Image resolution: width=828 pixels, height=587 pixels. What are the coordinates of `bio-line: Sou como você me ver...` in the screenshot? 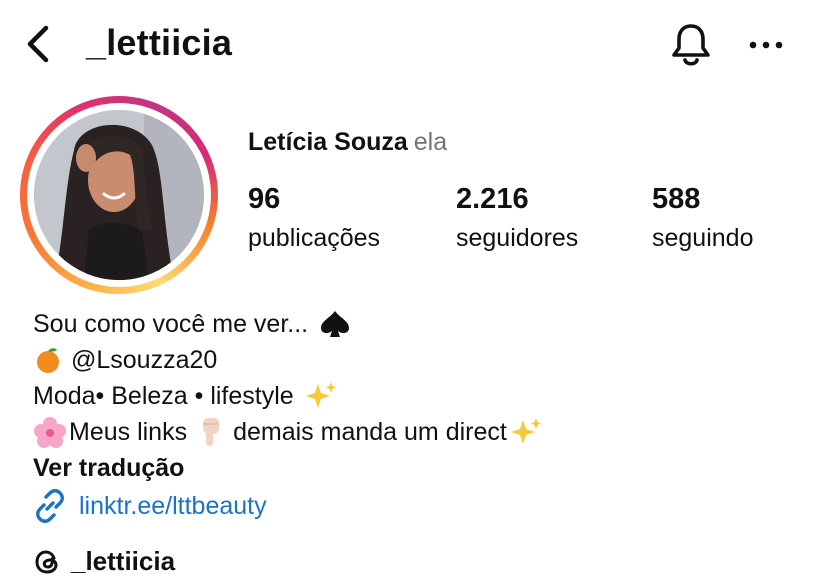 It's located at (288, 324).